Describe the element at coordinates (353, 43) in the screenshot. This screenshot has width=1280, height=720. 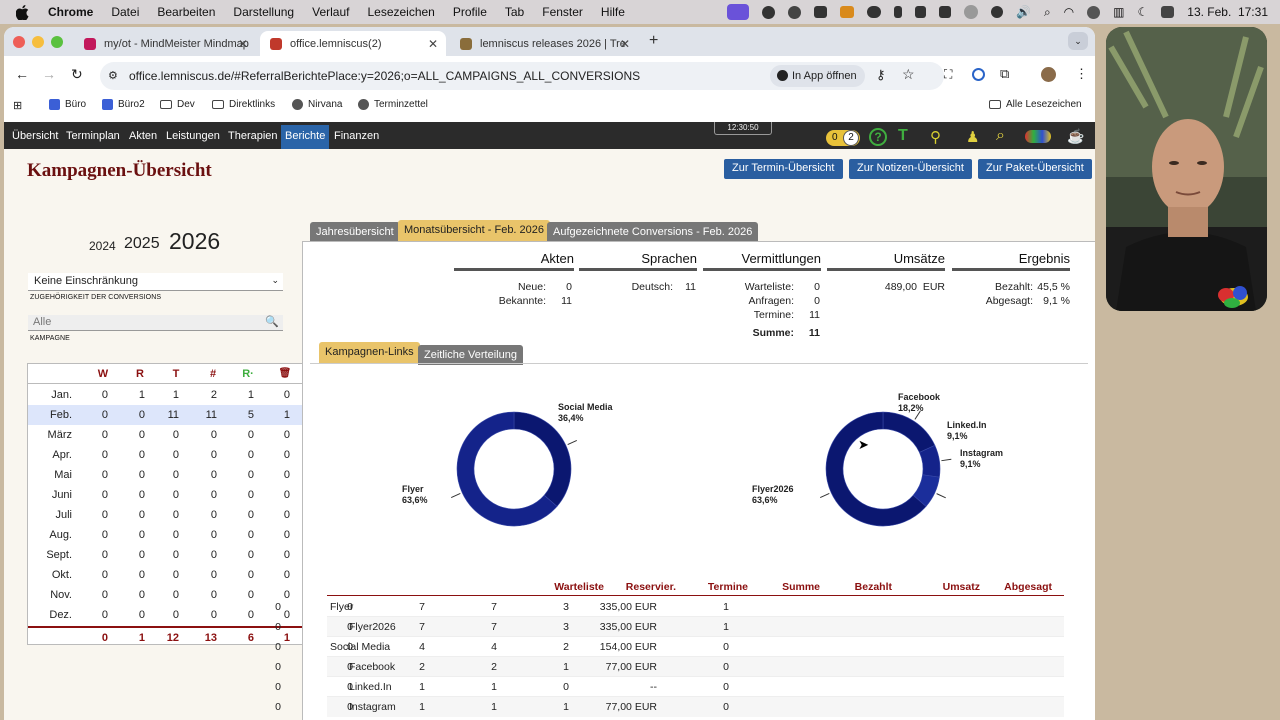
I see `tab-office-lemniscus: office.lemniscus(2) ✕` at that location.